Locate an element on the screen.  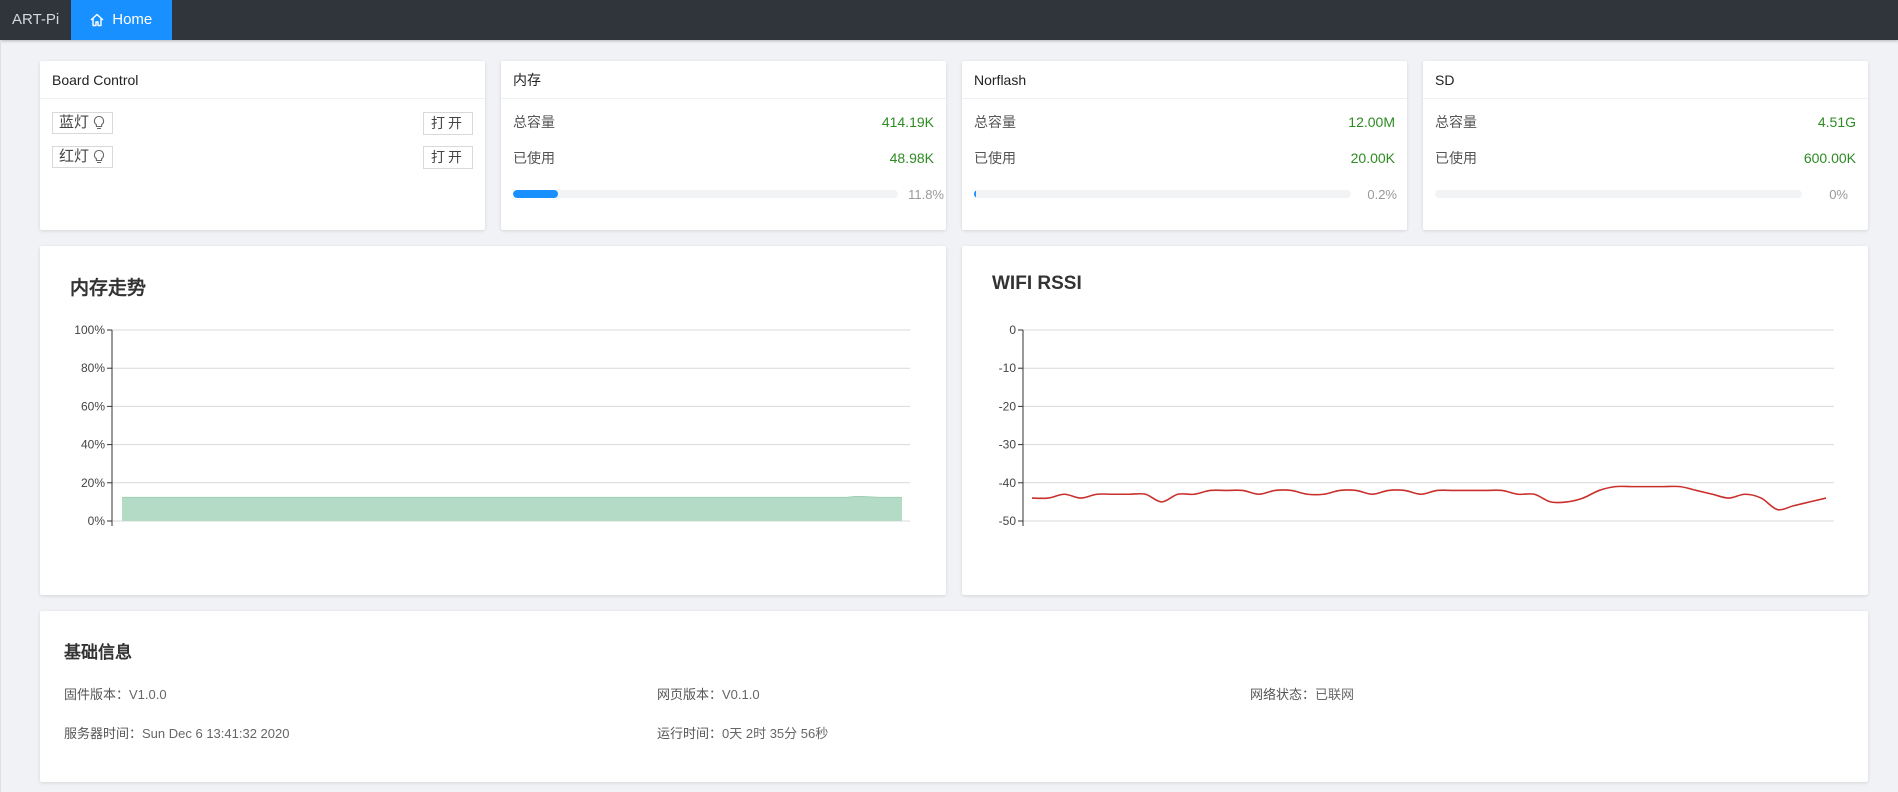
sd-total-row: 总容量 4.51G is located at coordinates (1645, 122).